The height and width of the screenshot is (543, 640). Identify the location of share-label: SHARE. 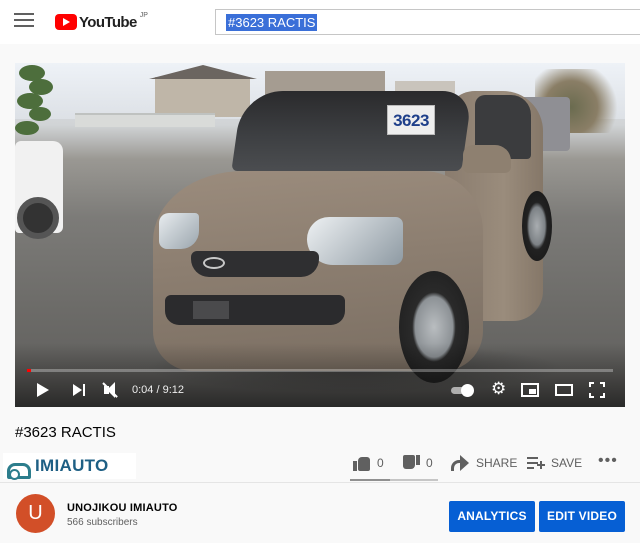
(497, 463).